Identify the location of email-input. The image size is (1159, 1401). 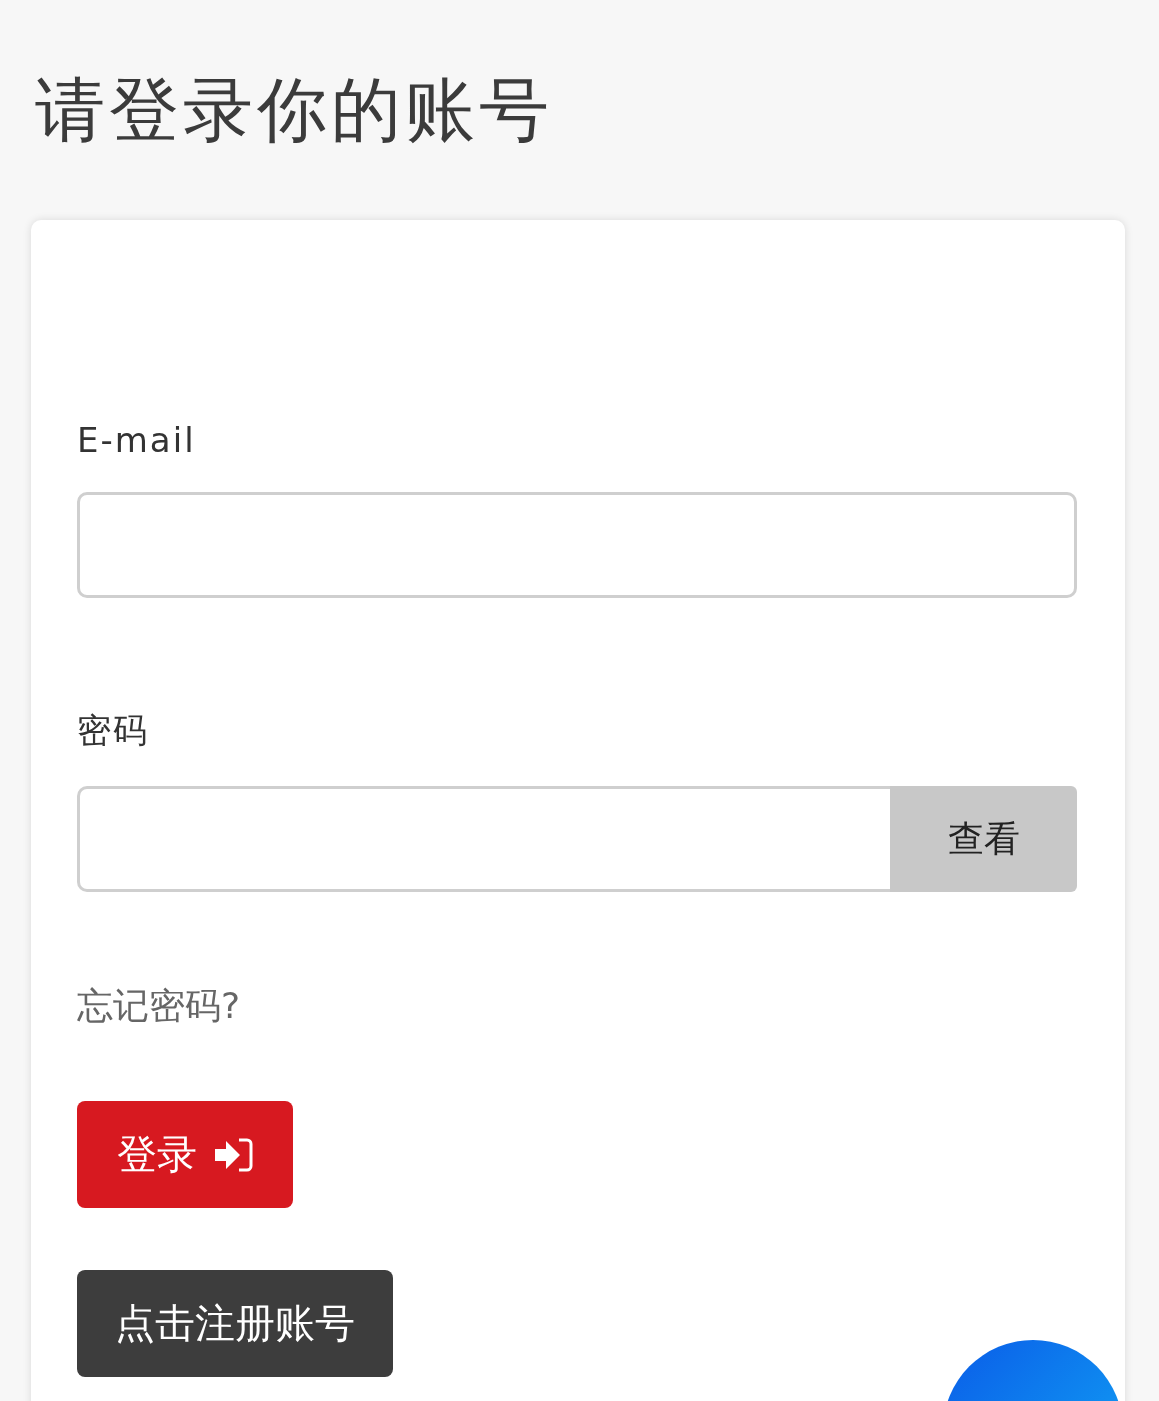
(577, 545).